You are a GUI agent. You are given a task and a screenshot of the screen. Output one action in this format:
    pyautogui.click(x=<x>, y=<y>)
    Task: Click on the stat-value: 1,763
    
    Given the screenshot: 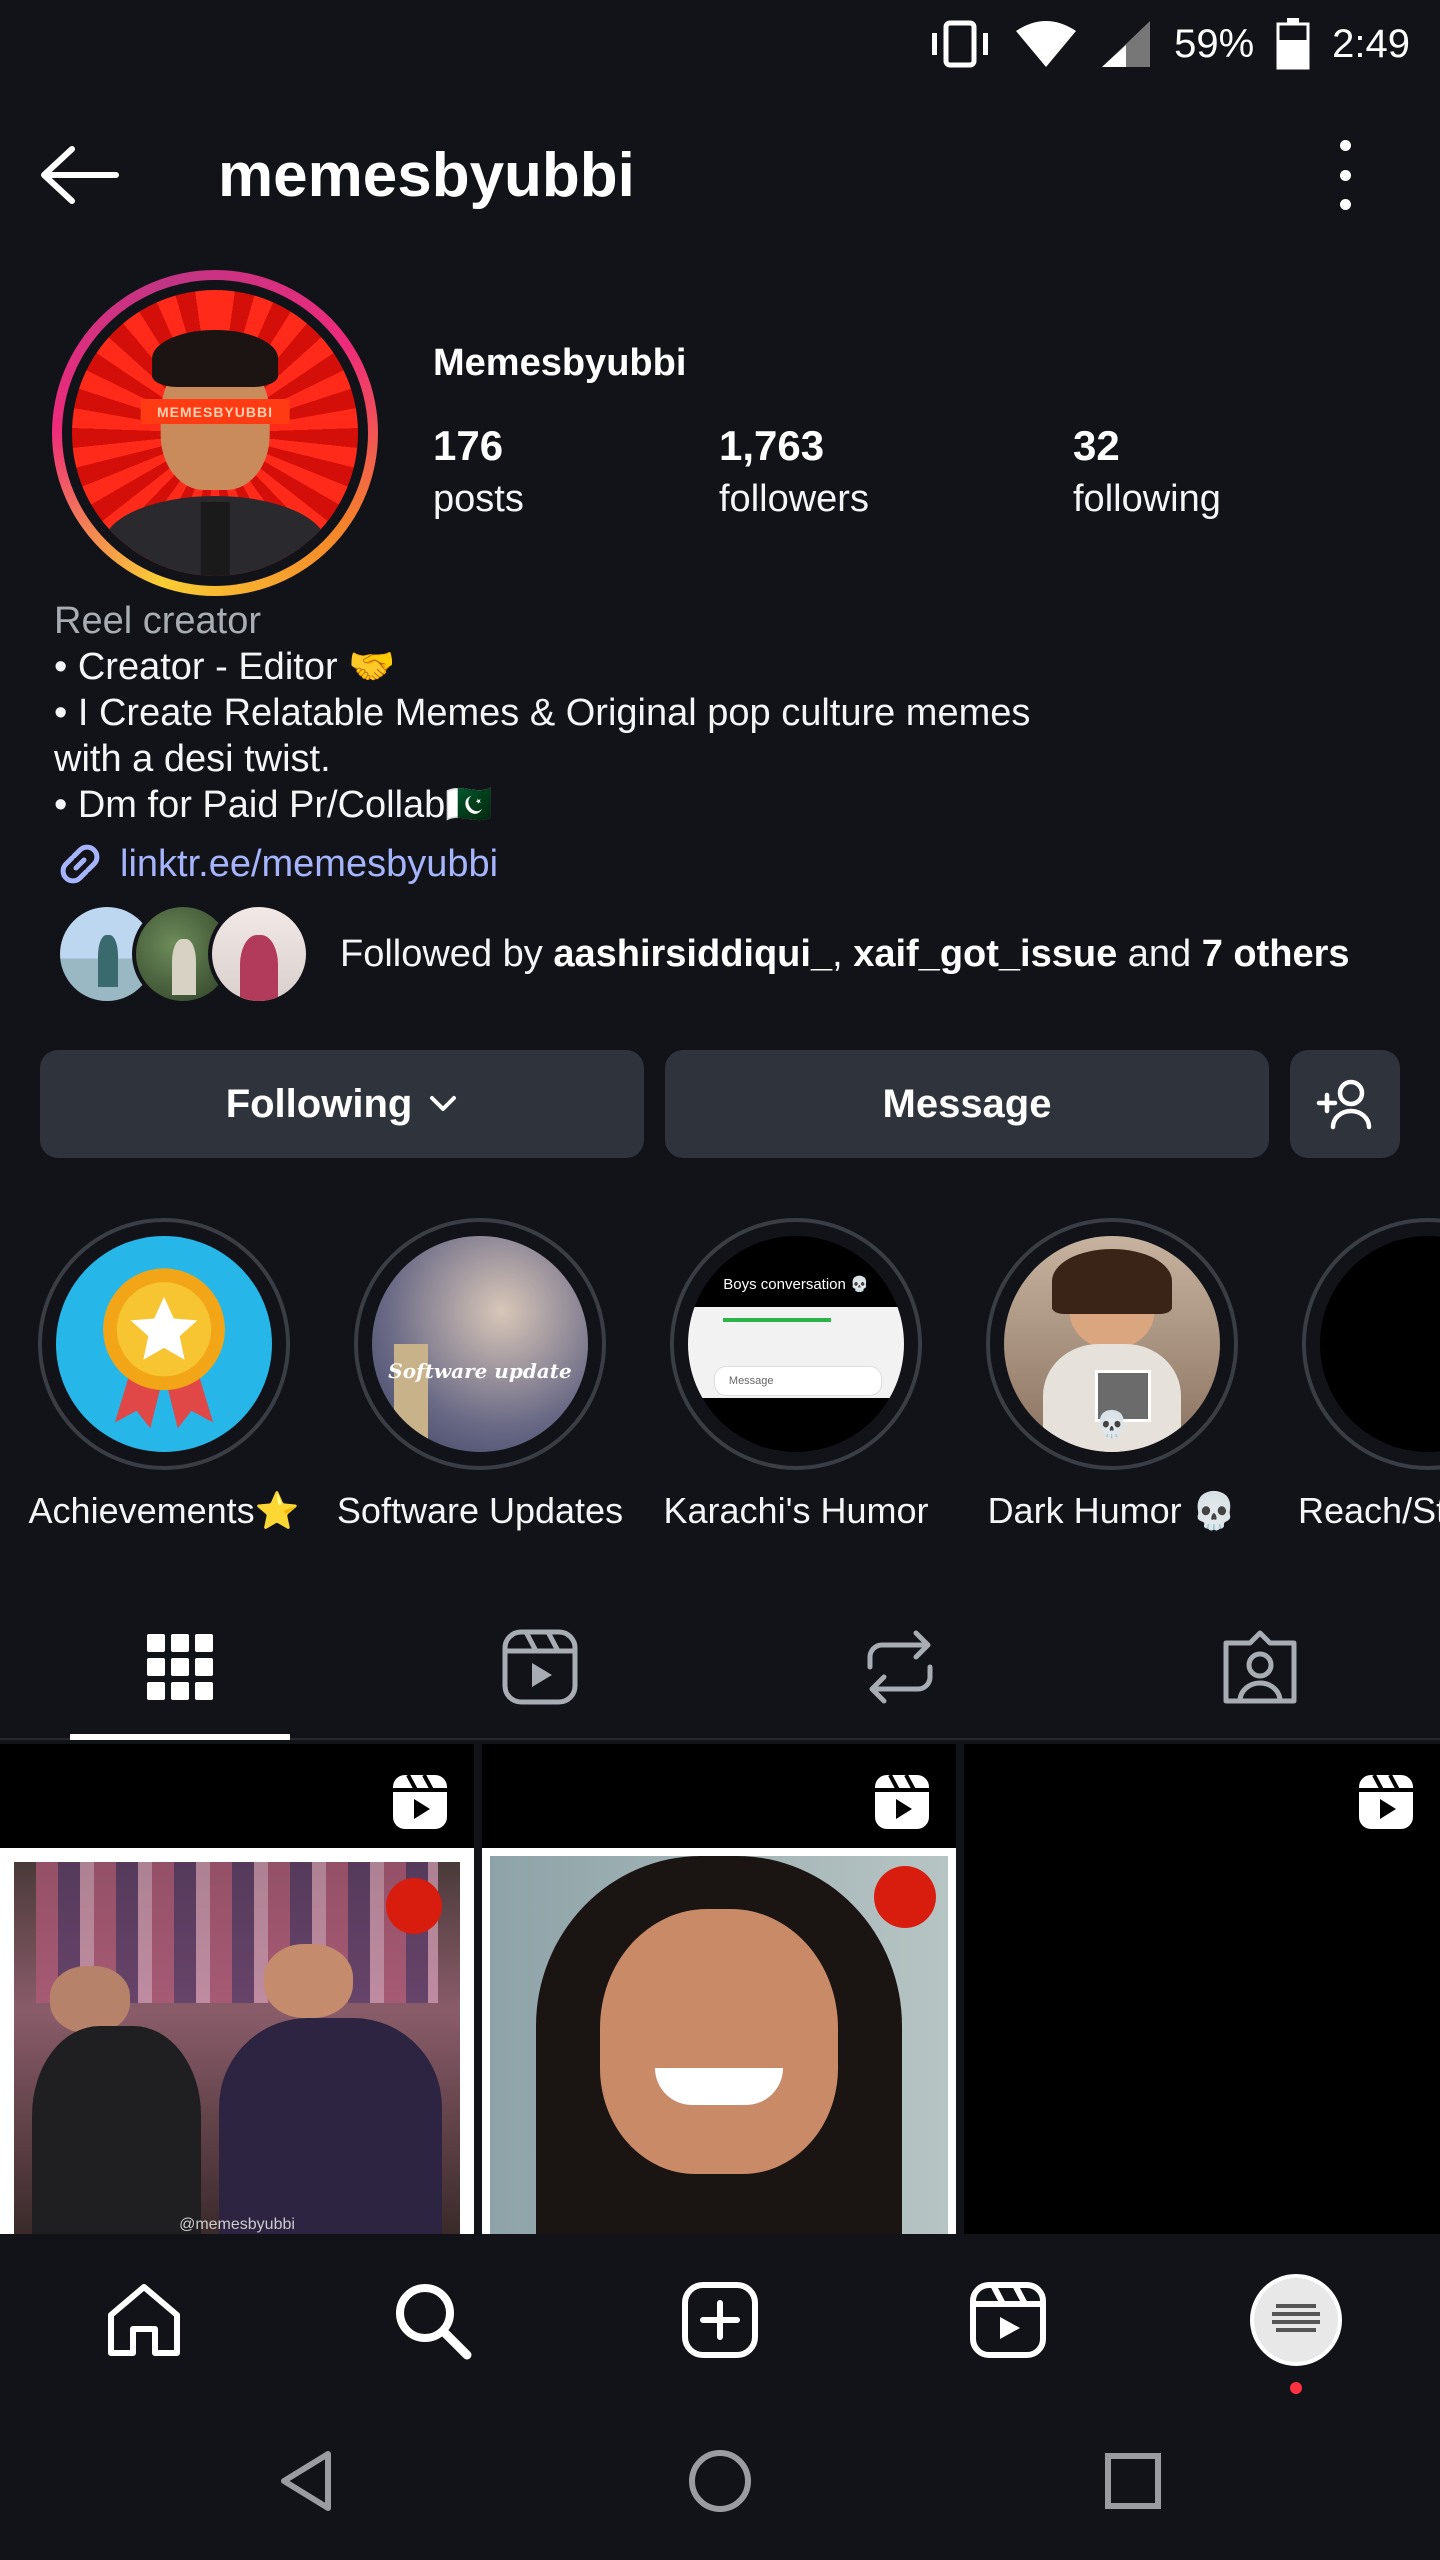 What is the action you would take?
    pyautogui.click(x=772, y=445)
    